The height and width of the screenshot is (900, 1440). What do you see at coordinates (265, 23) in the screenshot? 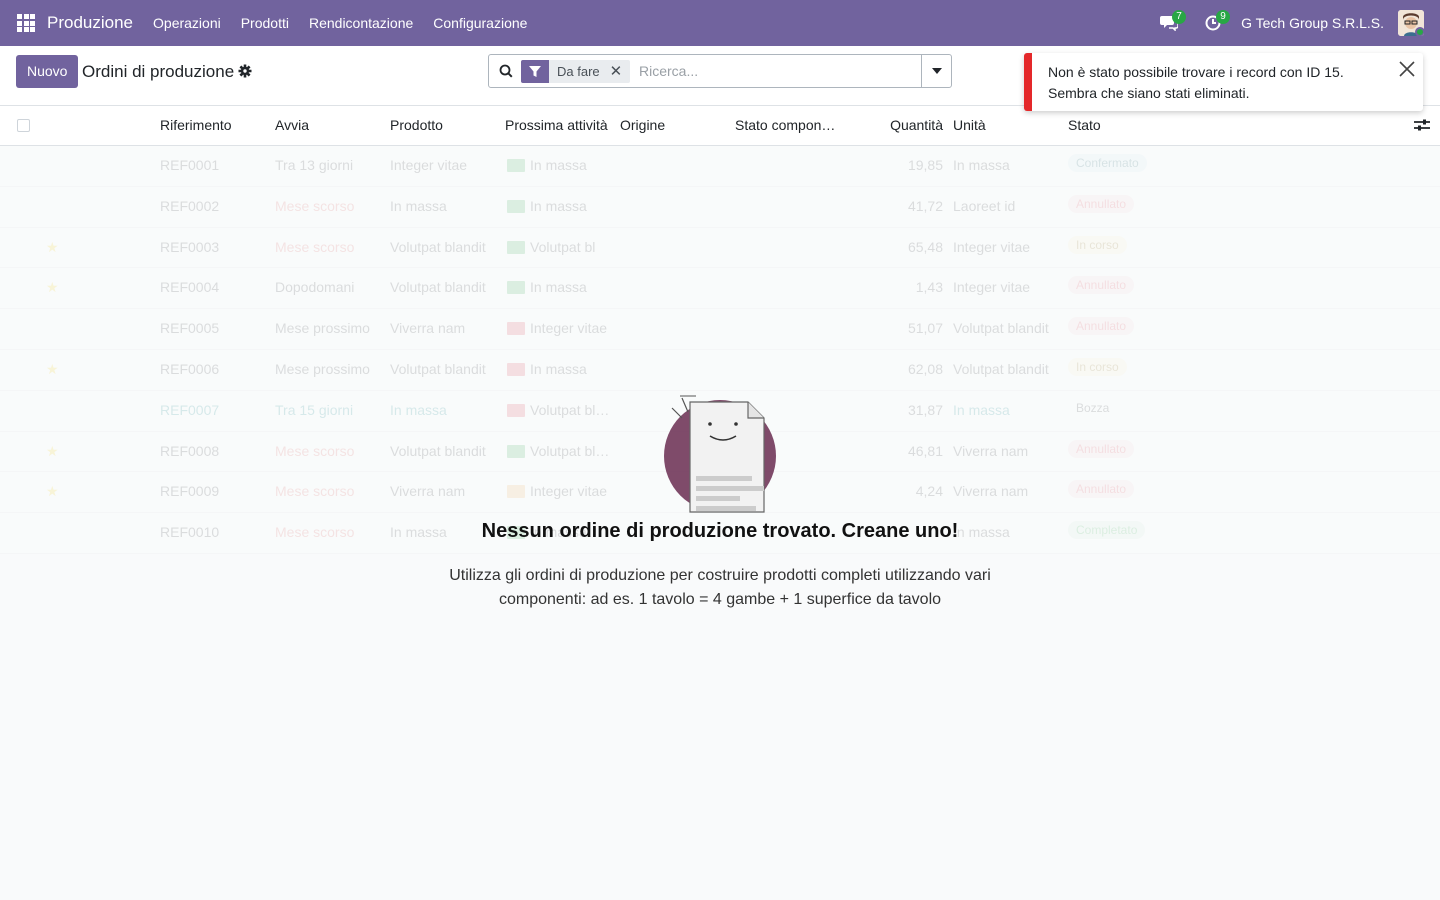
I see `menu-prodotti: Prodotti` at bounding box center [265, 23].